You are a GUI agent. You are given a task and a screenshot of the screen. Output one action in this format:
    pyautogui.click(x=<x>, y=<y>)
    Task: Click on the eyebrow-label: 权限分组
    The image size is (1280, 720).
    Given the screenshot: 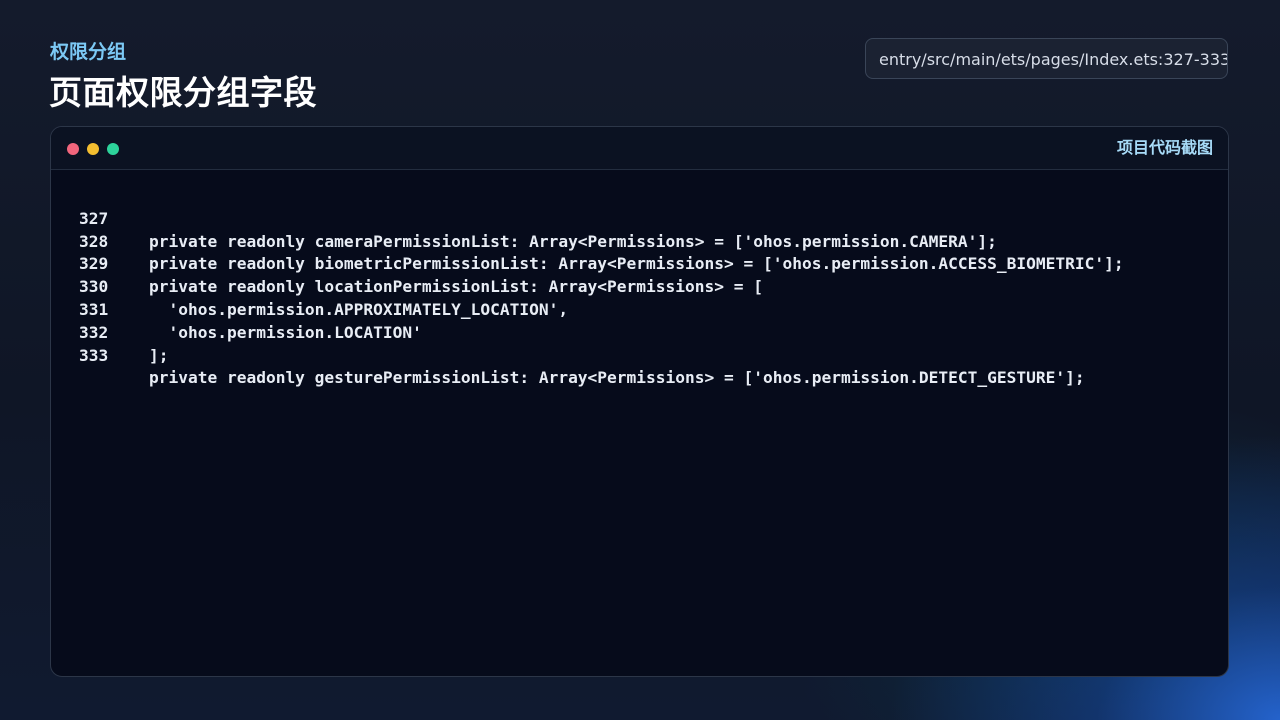 What is the action you would take?
    pyautogui.click(x=88, y=52)
    